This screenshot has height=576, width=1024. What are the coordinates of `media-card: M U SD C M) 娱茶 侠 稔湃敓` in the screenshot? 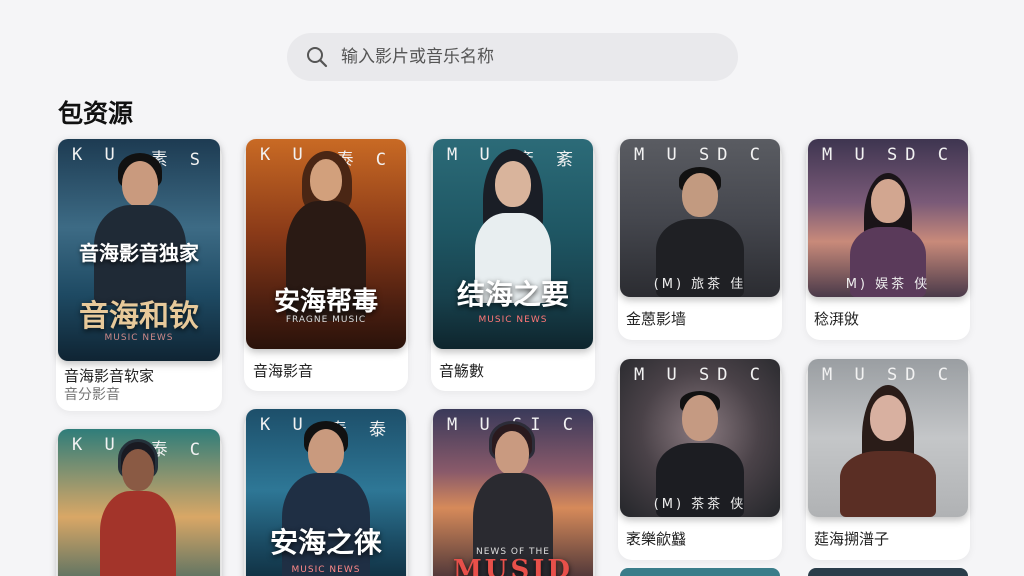 It's located at (888, 239).